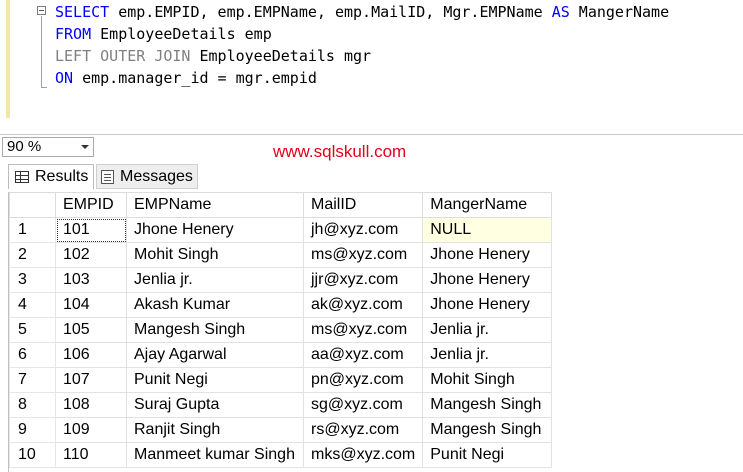  I want to click on fold-guide-end, so click(44, 87).